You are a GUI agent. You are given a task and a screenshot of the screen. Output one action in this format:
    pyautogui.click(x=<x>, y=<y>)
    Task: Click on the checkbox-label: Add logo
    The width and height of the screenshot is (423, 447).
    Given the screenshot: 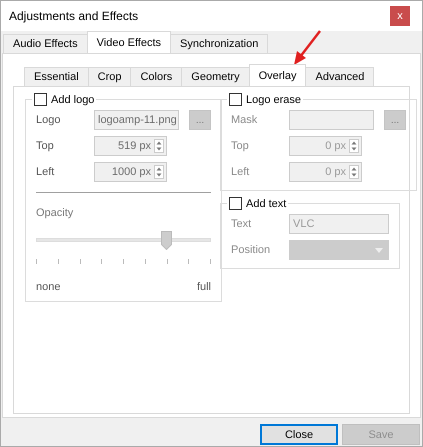 What is the action you would take?
    pyautogui.click(x=72, y=100)
    